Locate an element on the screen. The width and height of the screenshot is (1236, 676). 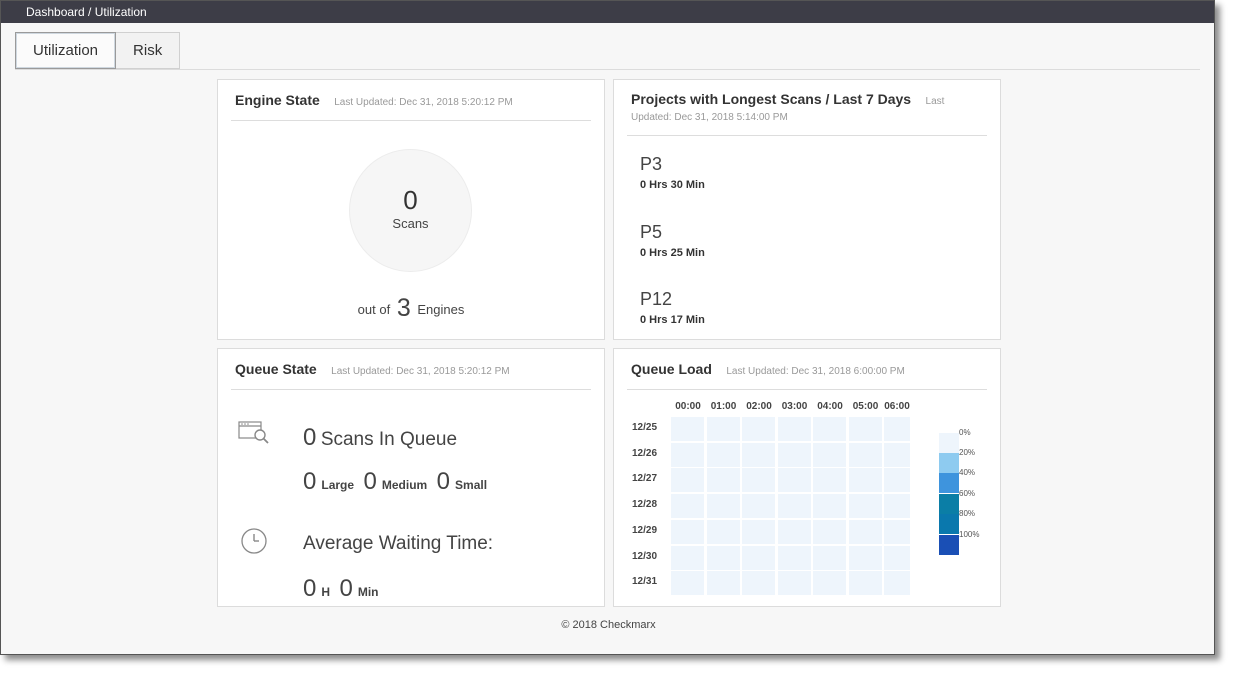
hour-header: 00:00 is located at coordinates (688, 406).